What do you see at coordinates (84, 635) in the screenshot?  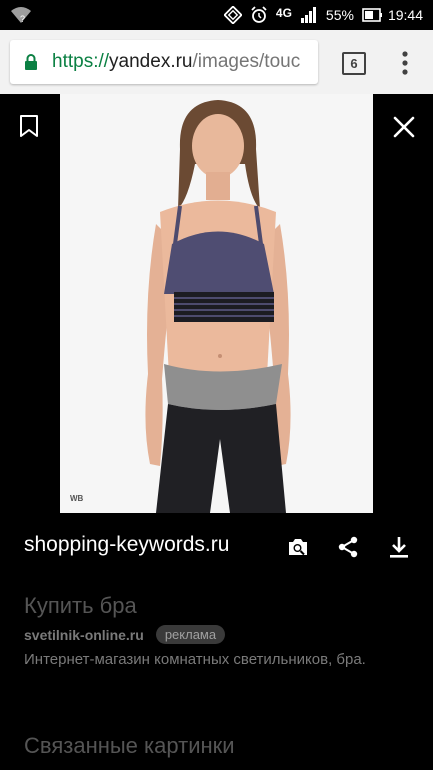 I see `ad-site-link: svetilnik-online.ru` at bounding box center [84, 635].